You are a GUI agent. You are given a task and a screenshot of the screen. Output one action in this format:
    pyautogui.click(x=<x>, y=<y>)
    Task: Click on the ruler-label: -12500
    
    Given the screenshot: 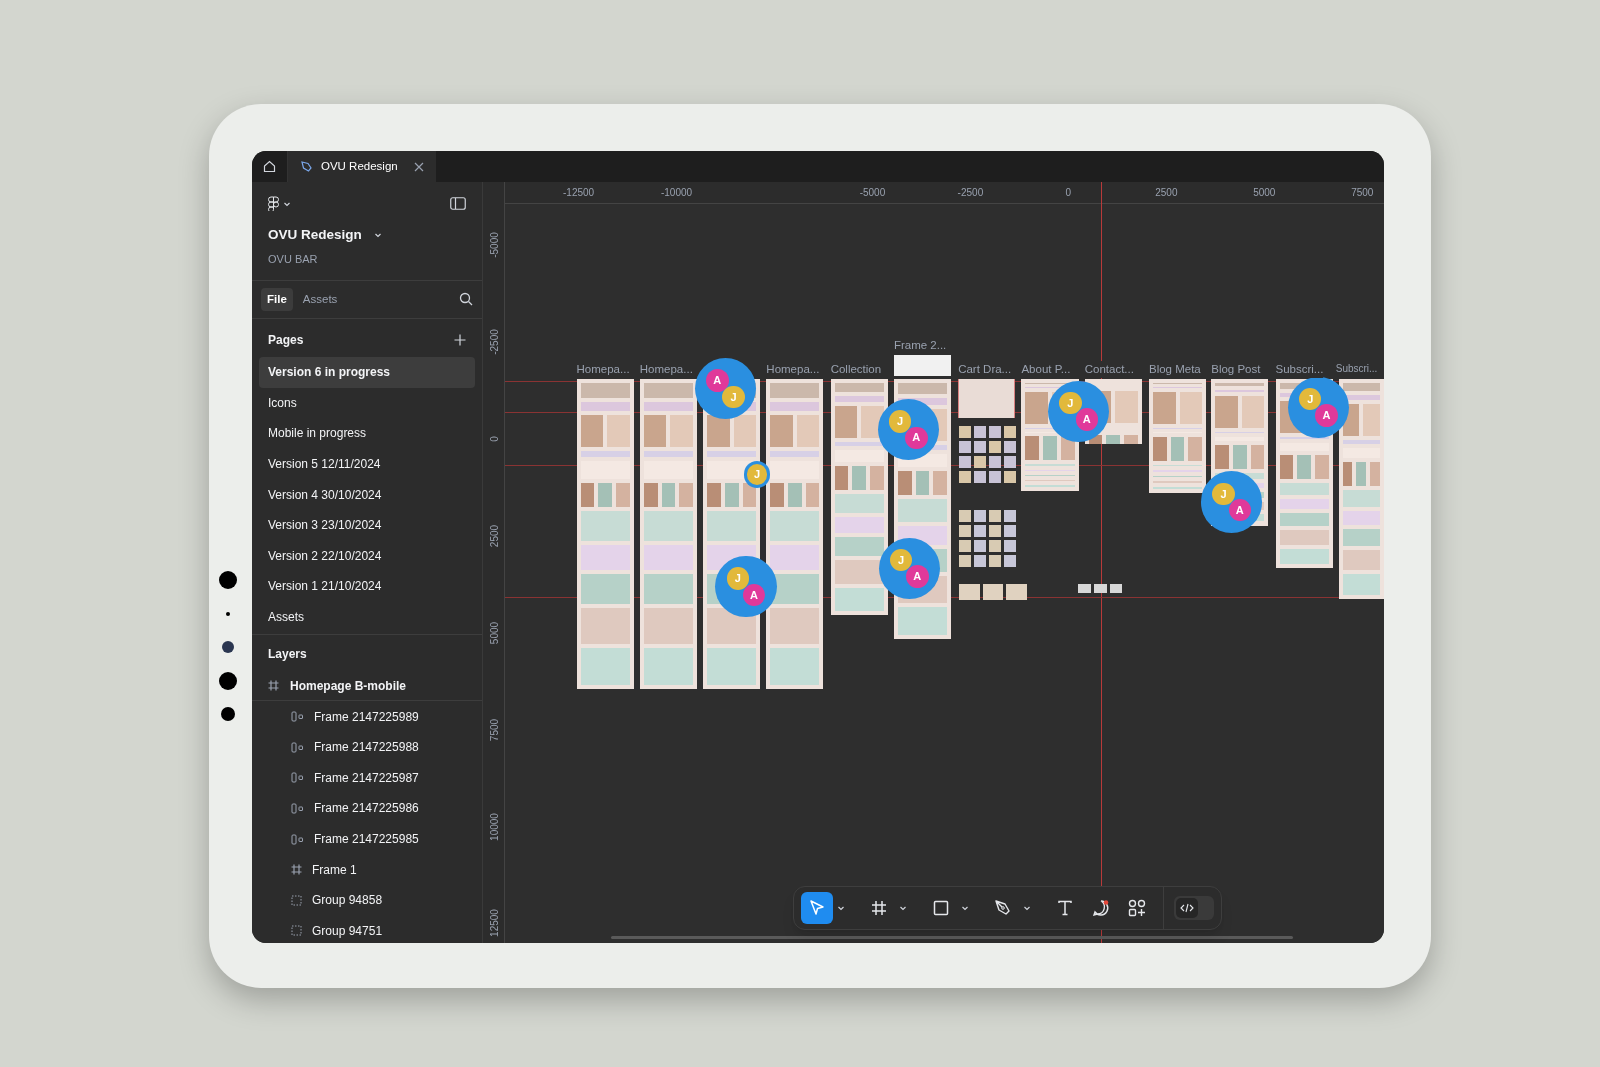 What is the action you would take?
    pyautogui.click(x=579, y=193)
    